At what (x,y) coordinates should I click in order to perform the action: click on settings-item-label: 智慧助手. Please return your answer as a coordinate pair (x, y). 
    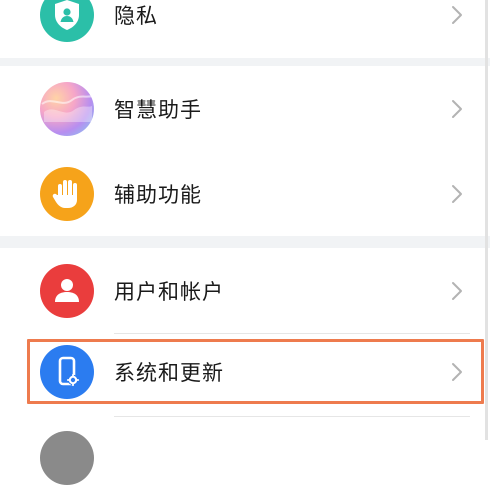
    Looking at the image, I should click on (158, 110).